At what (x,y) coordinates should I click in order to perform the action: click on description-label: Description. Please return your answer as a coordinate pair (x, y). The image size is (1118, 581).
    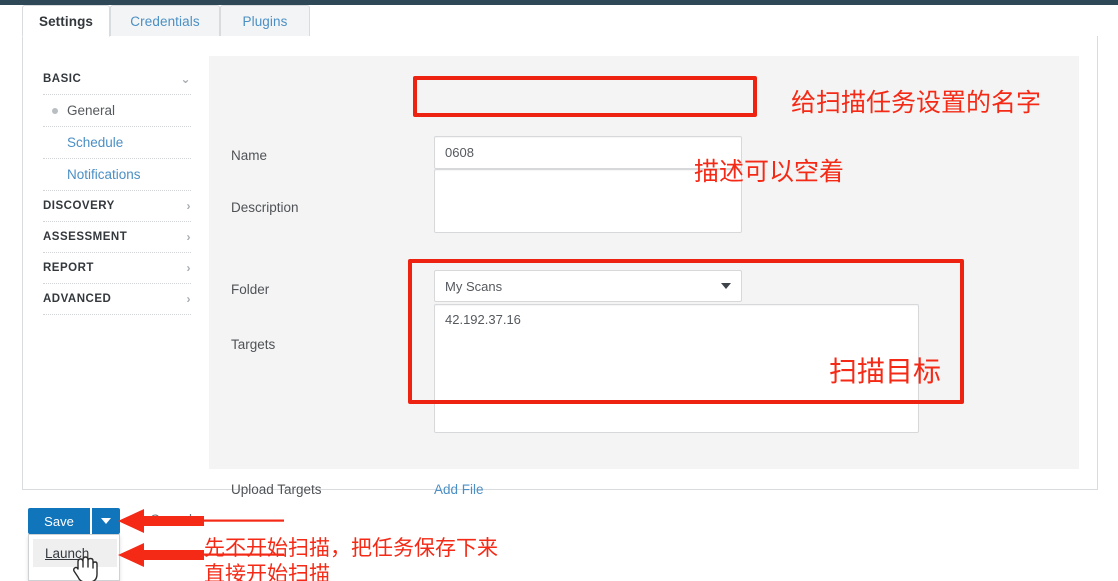
    Looking at the image, I should click on (265, 207).